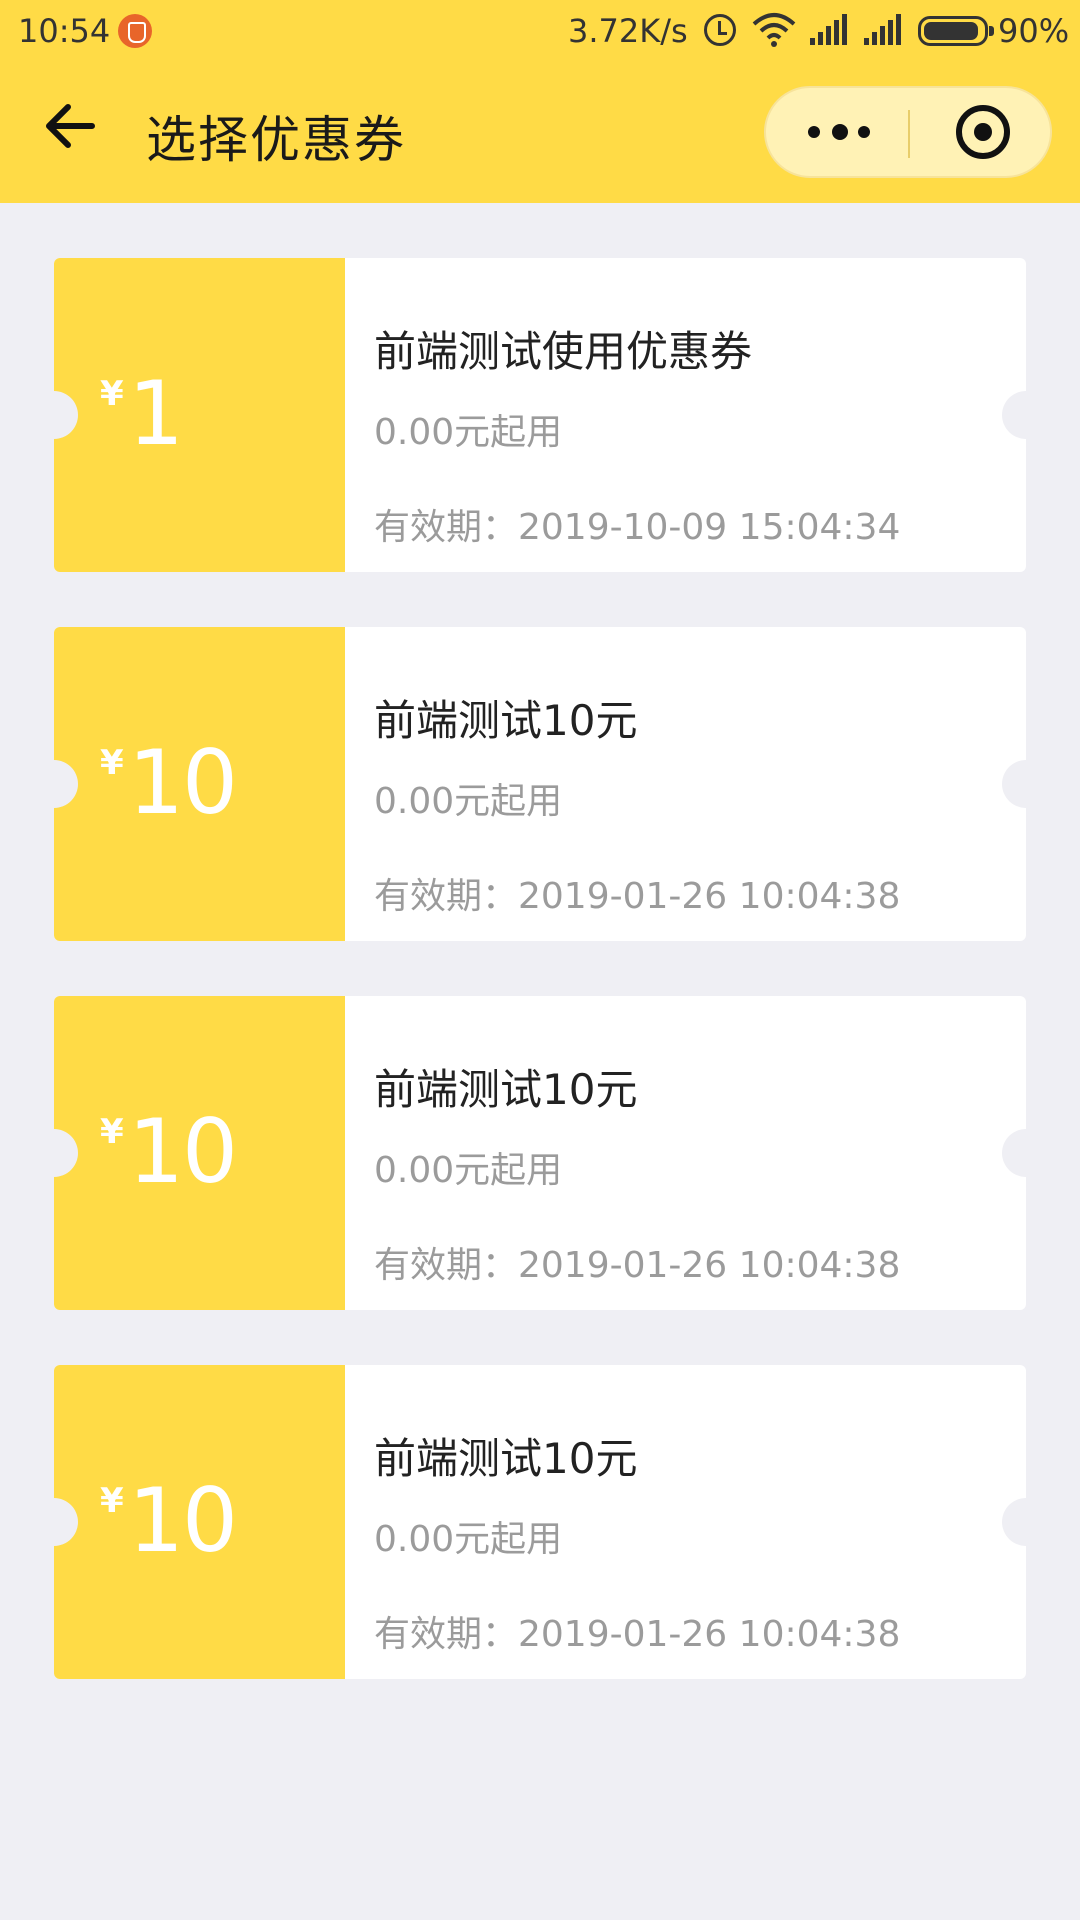 This screenshot has height=1920, width=1080. Describe the element at coordinates (720, 30) in the screenshot. I see `alarm-icon` at that location.